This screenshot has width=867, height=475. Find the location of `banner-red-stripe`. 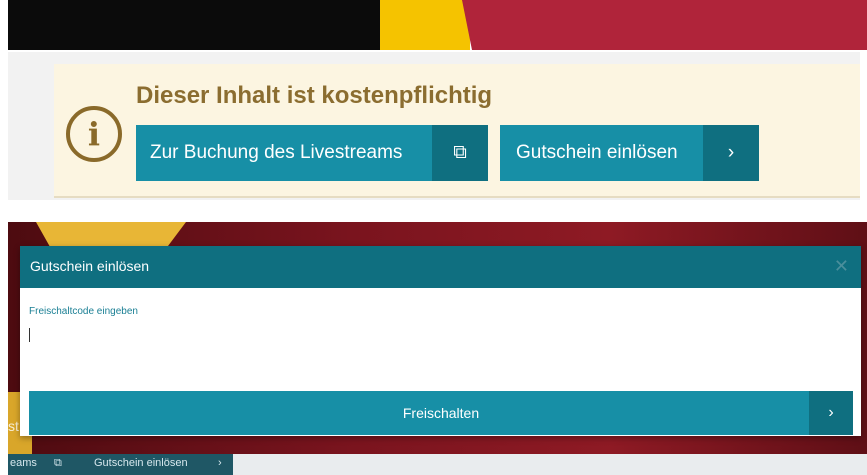

banner-red-stripe is located at coordinates (664, 25).